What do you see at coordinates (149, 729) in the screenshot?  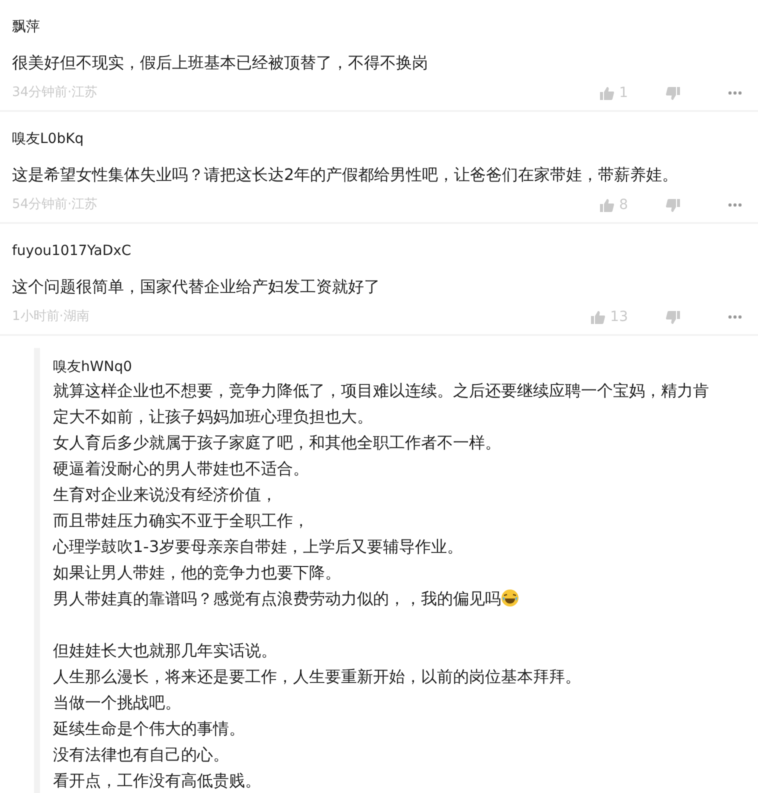 I see `reply-text: 延续生命是个伟大的事情。` at bounding box center [149, 729].